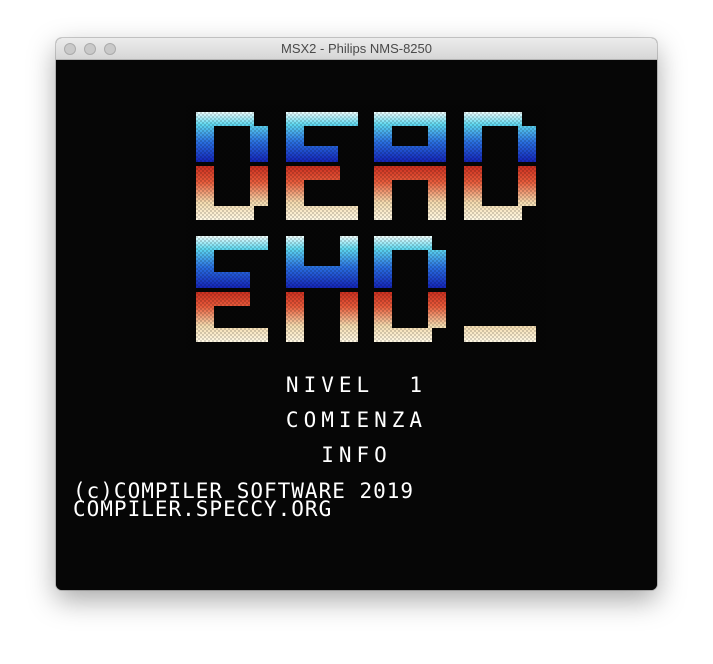 This screenshot has width=713, height=664. I want to click on window-title: MSX2 - Philips NMS-8250, so click(356, 48).